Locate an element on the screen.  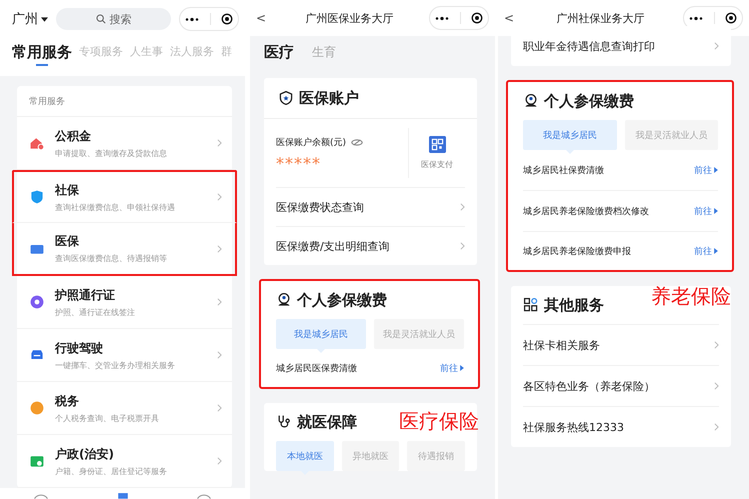
service-description: 一键挪车、交管业务办理相关服务 is located at coordinates (115, 365).